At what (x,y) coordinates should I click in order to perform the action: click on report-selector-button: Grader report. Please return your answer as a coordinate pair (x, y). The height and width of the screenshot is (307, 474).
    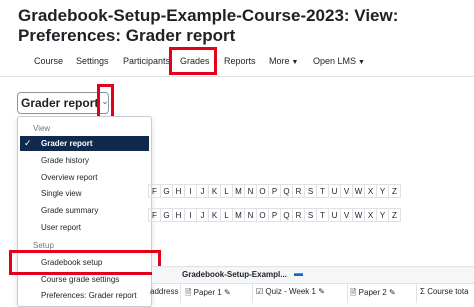
    Looking at the image, I should click on (63, 103).